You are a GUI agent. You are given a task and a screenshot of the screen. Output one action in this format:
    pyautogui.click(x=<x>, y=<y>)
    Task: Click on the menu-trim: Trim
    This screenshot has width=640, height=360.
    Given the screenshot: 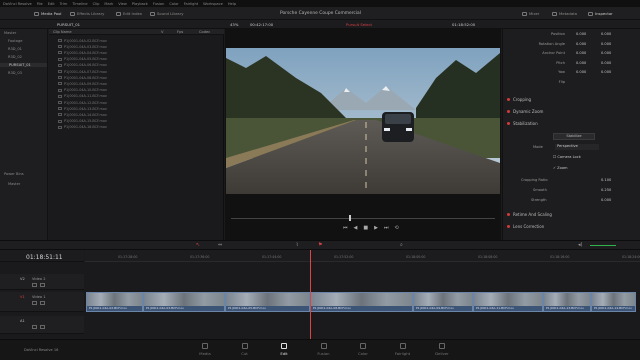 What is the action you would take?
    pyautogui.click(x=64, y=4)
    